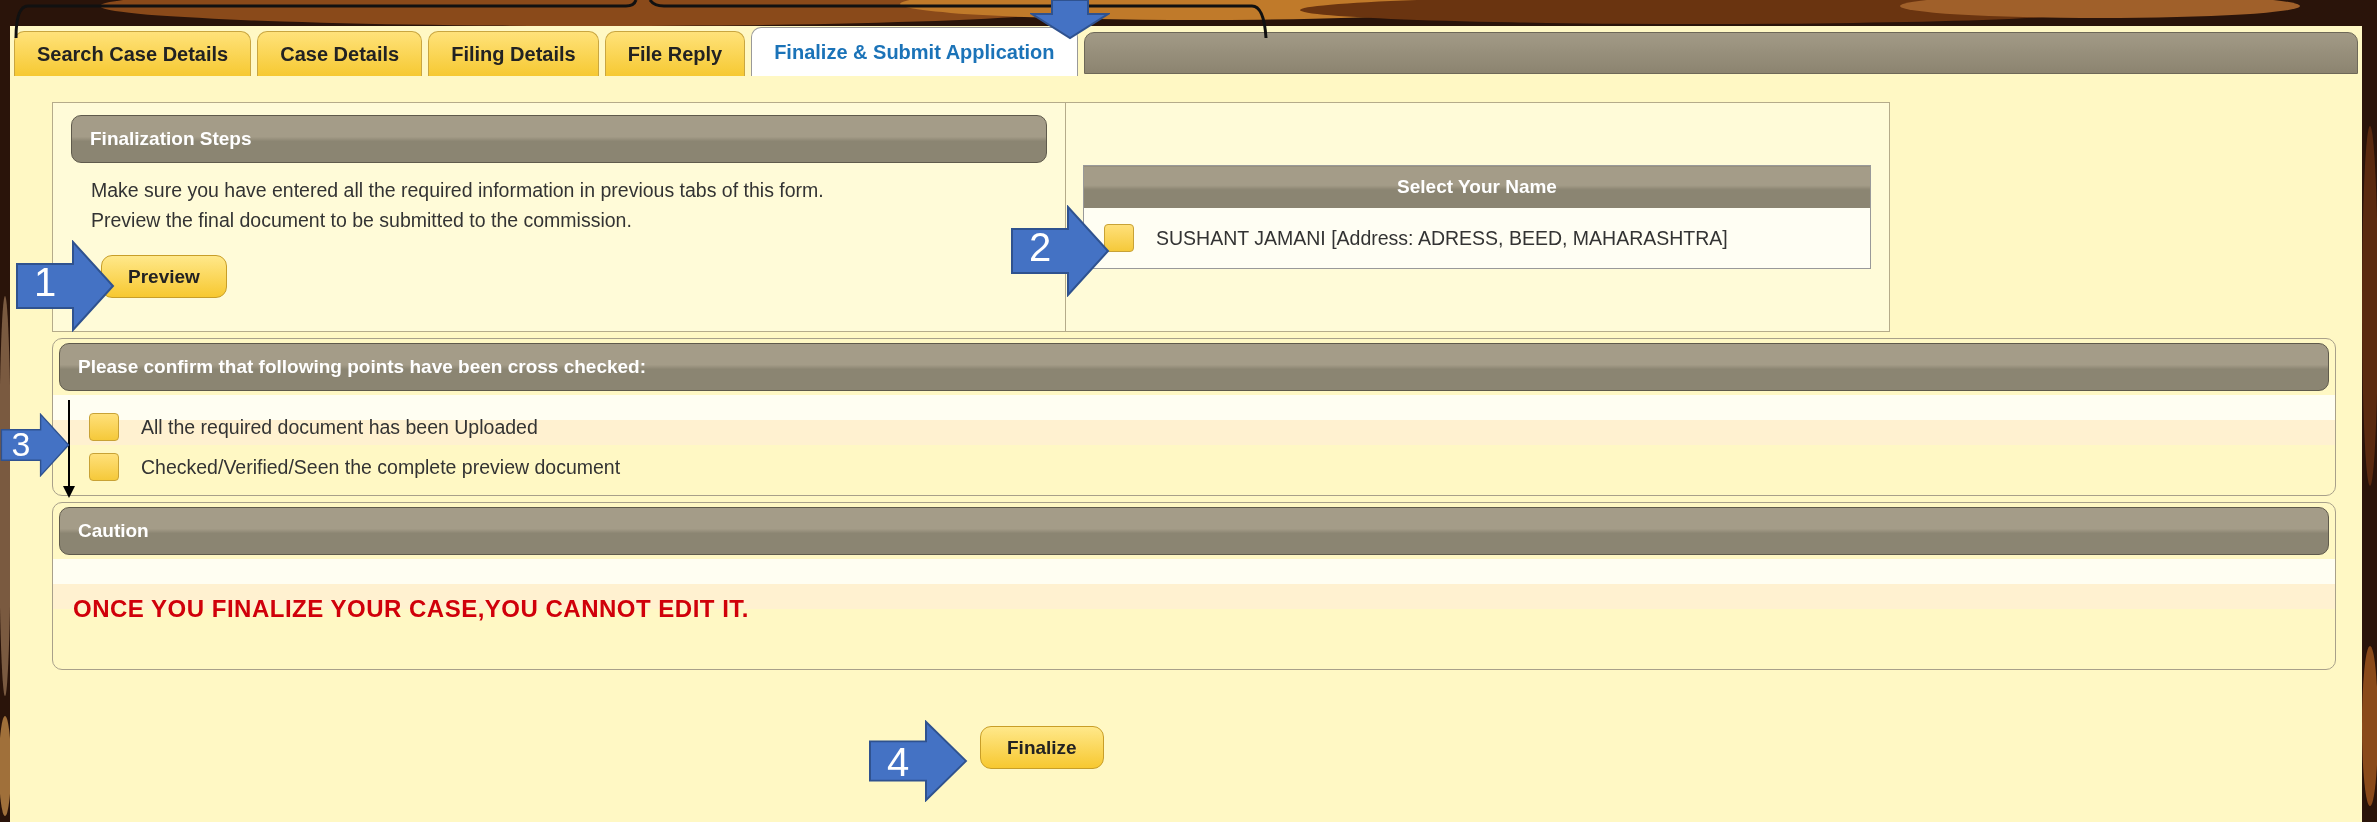 The width and height of the screenshot is (2377, 822). What do you see at coordinates (1477, 186) in the screenshot?
I see `table-header: Select Your Name` at bounding box center [1477, 186].